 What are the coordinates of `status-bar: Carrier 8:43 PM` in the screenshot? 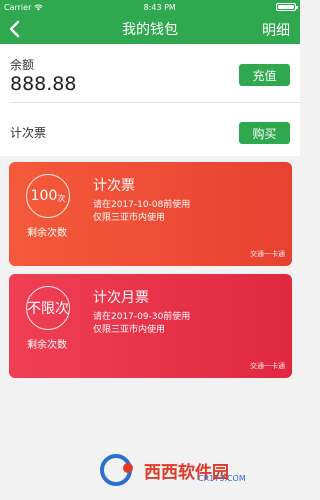 It's located at (150, 7).